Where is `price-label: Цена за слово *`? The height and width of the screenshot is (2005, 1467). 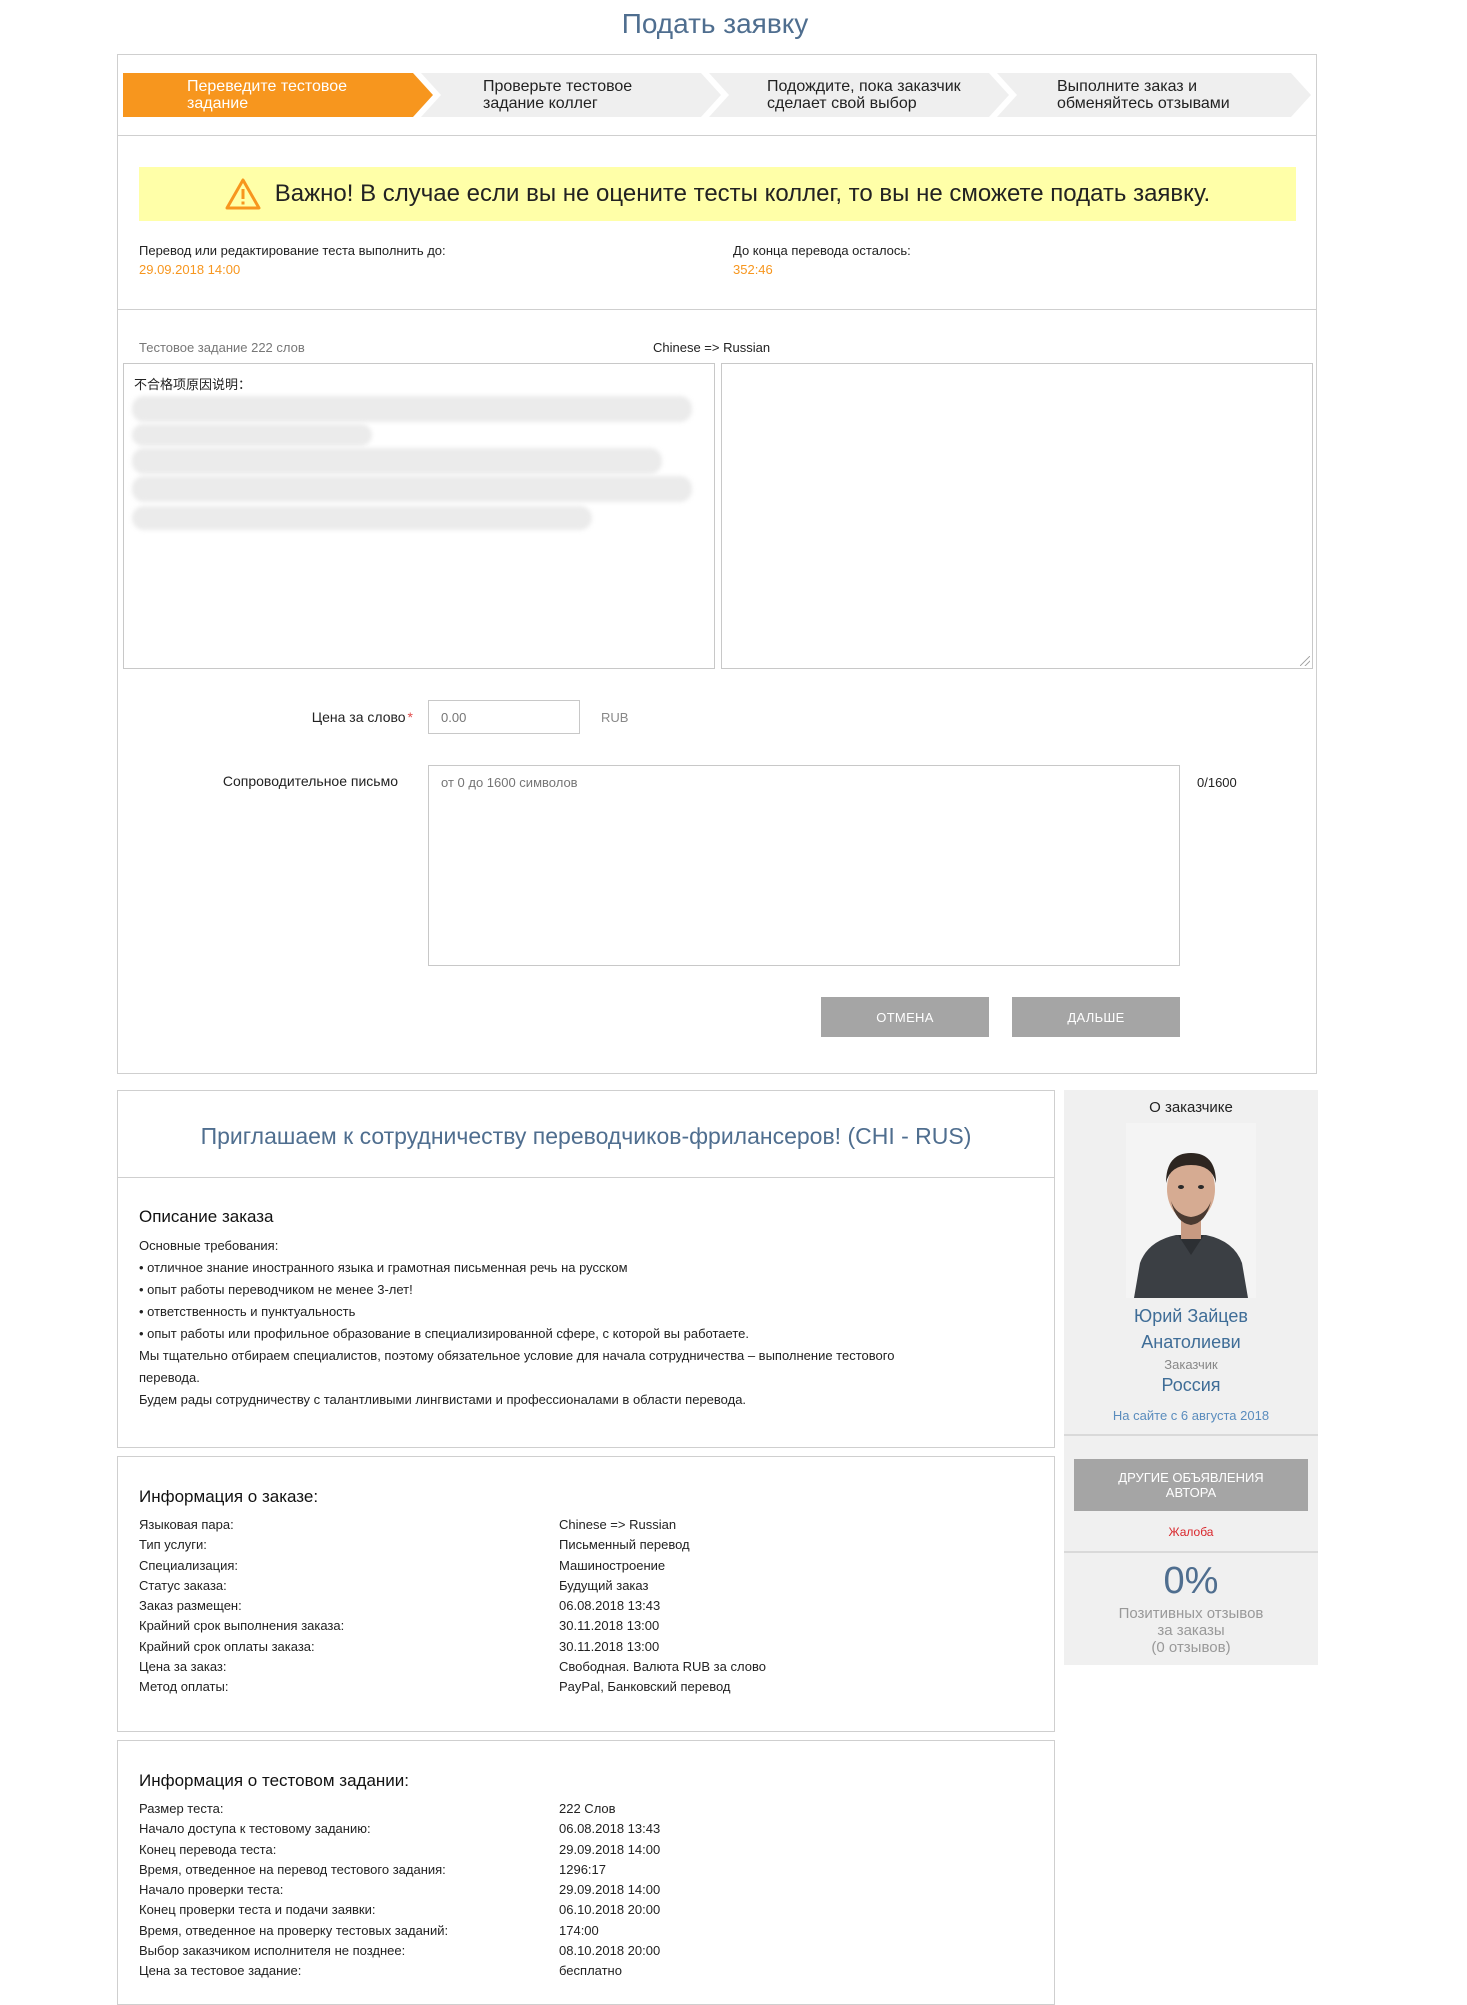 price-label: Цена за слово * is located at coordinates (315, 717).